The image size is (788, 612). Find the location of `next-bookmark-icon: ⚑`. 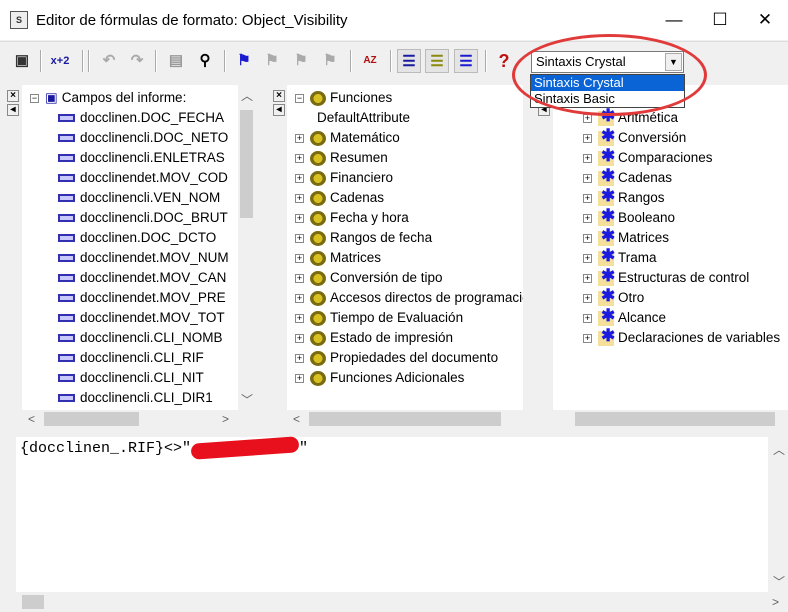

next-bookmark-icon: ⚑ is located at coordinates (272, 61).